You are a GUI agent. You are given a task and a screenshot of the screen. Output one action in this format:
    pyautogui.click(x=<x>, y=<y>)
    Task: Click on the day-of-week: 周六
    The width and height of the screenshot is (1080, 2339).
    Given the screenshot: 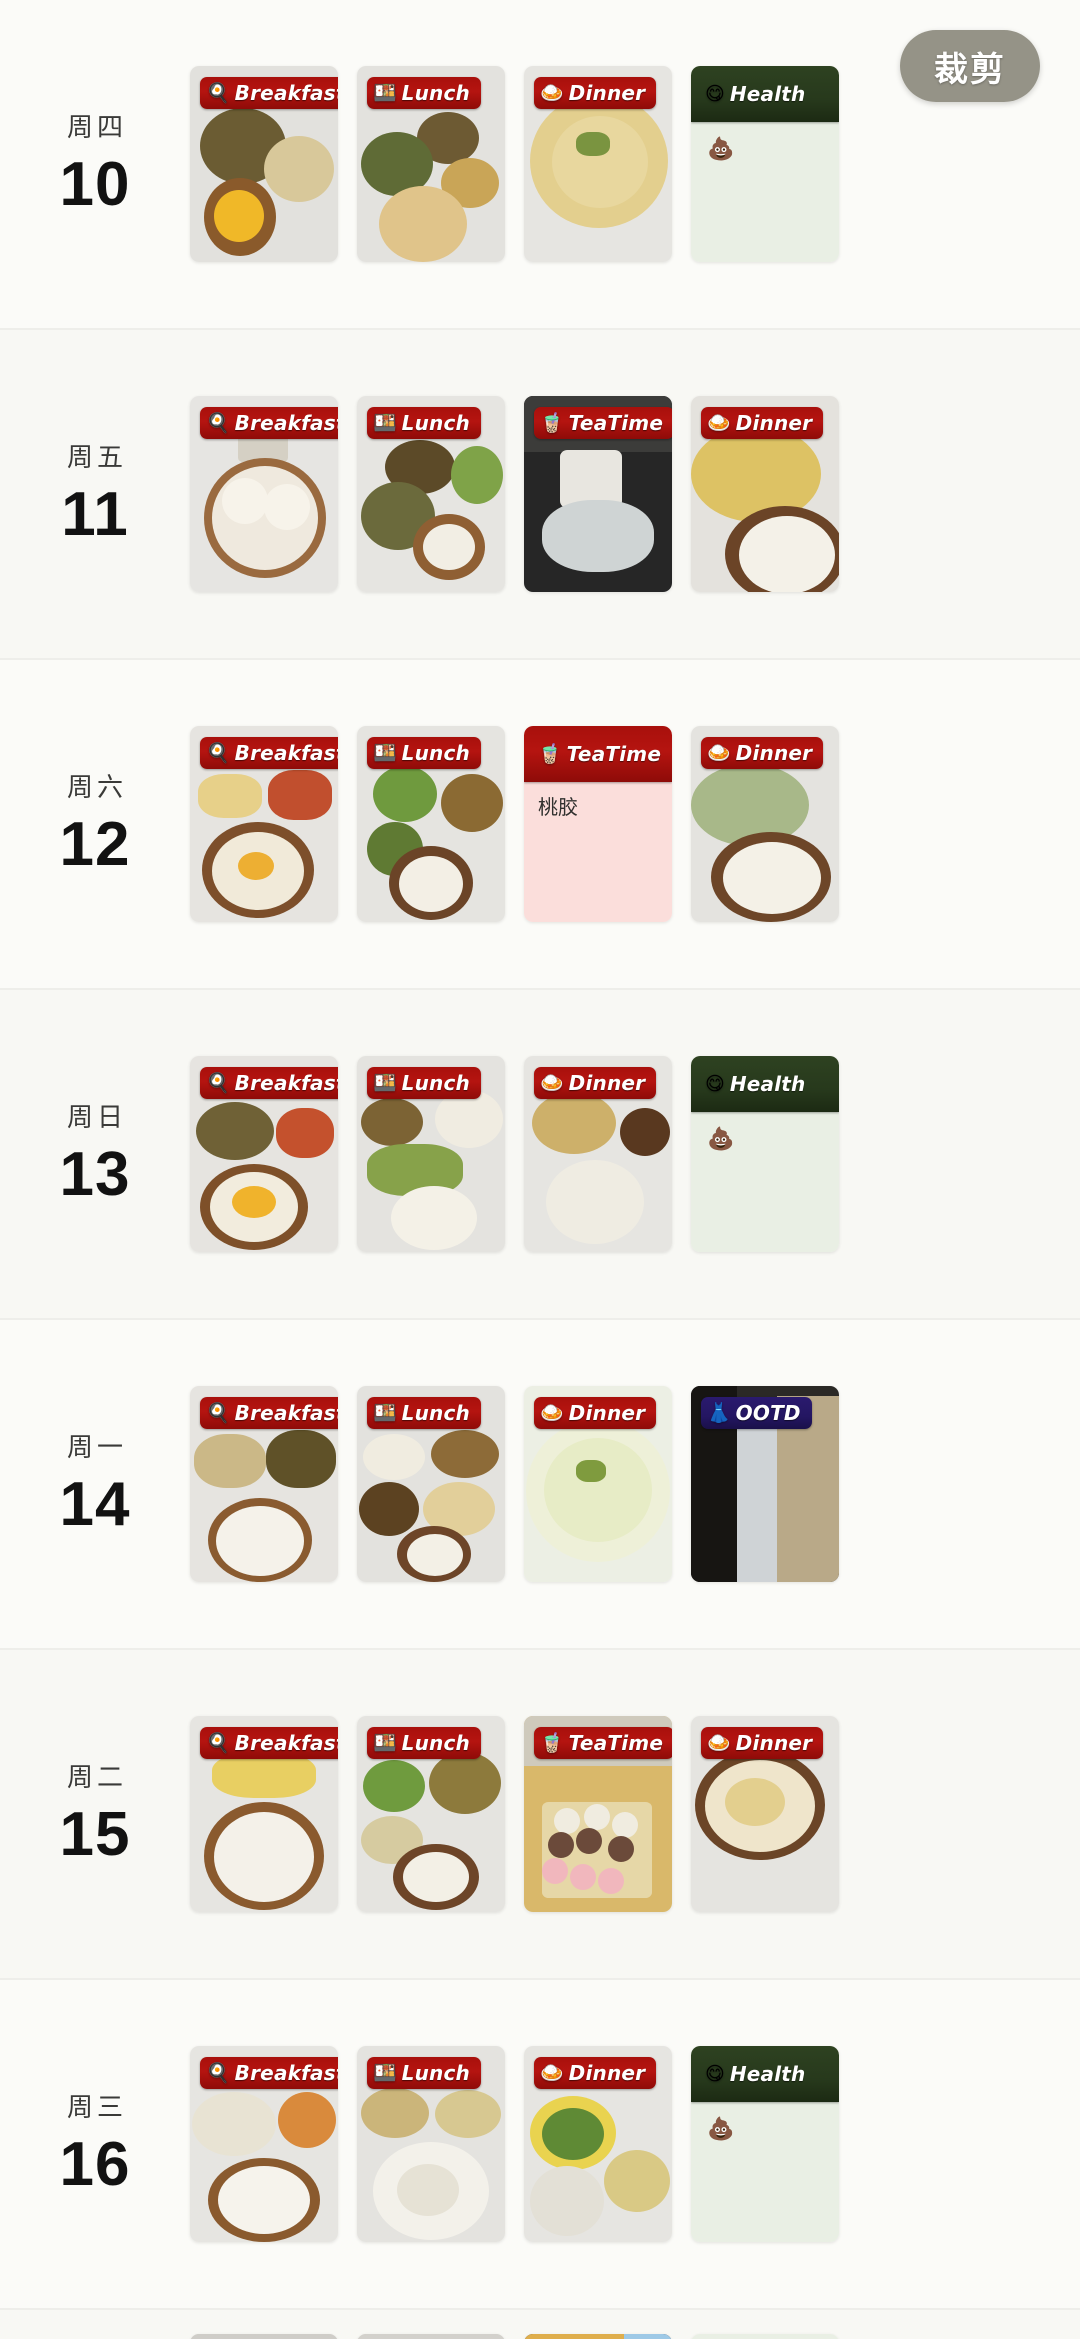 What is the action you would take?
    pyautogui.click(x=96, y=786)
    